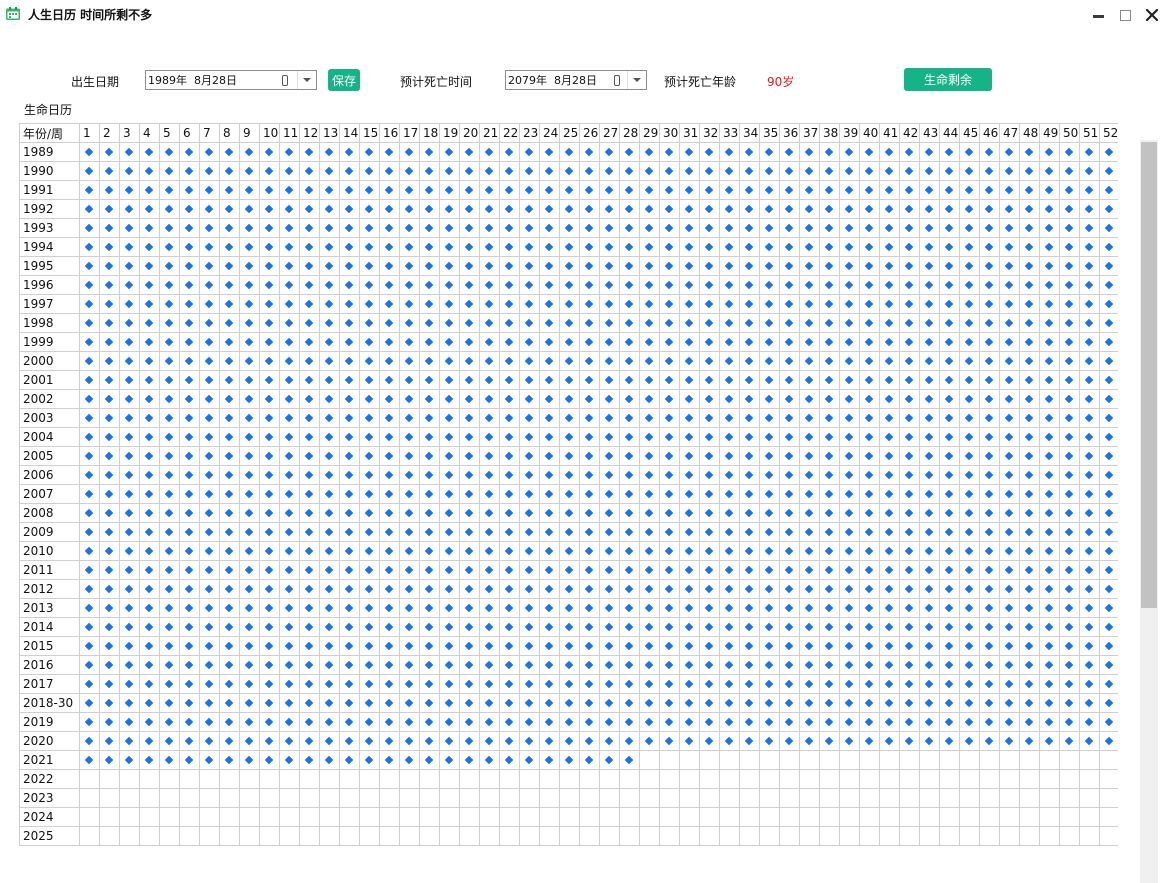 The image size is (1166, 883). Describe the element at coordinates (429, 133) in the screenshot. I see `week-header: 18` at that location.